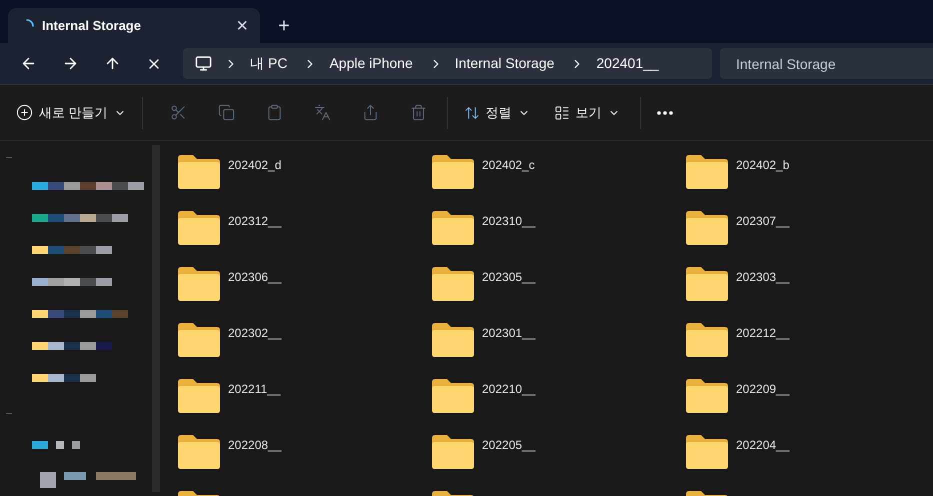 The height and width of the screenshot is (496, 933). Describe the element at coordinates (298, 175) in the screenshot. I see `folder-item: 202402_d` at that location.